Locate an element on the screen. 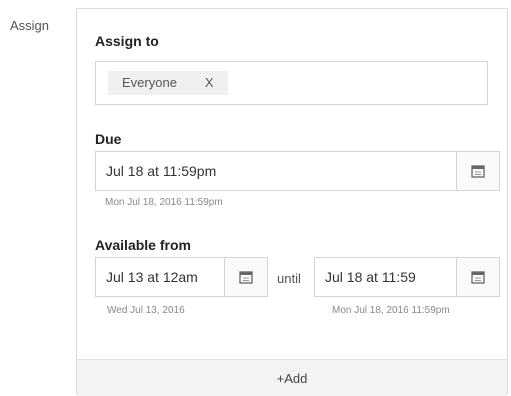 The width and height of the screenshot is (511, 396). due-calendar-button is located at coordinates (477, 171).